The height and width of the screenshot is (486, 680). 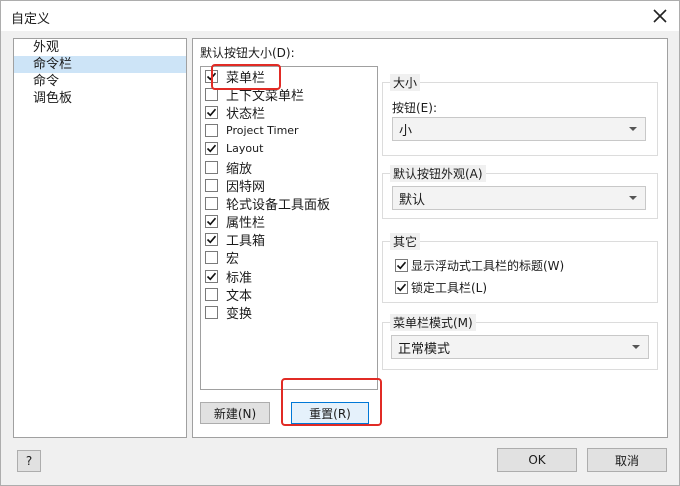 I want to click on appearance-combo: 默认, so click(x=519, y=198).